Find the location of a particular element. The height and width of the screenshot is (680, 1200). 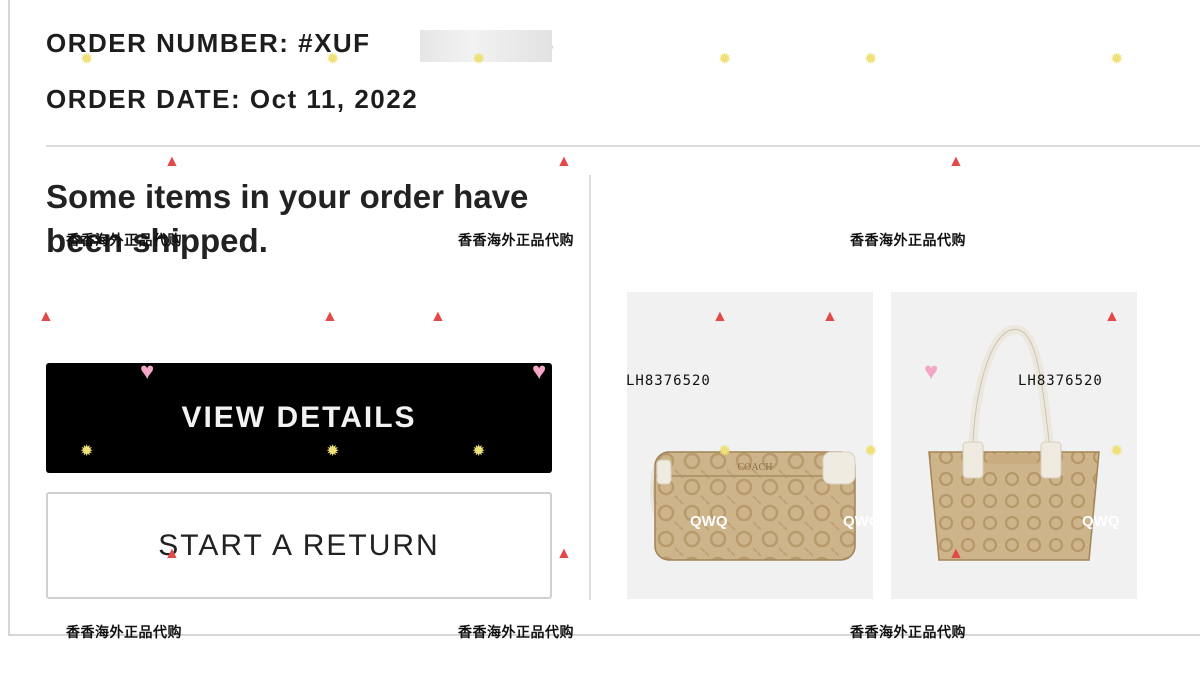

order-date: ORDER DATE: Oct 11, 2022 is located at coordinates (232, 99).